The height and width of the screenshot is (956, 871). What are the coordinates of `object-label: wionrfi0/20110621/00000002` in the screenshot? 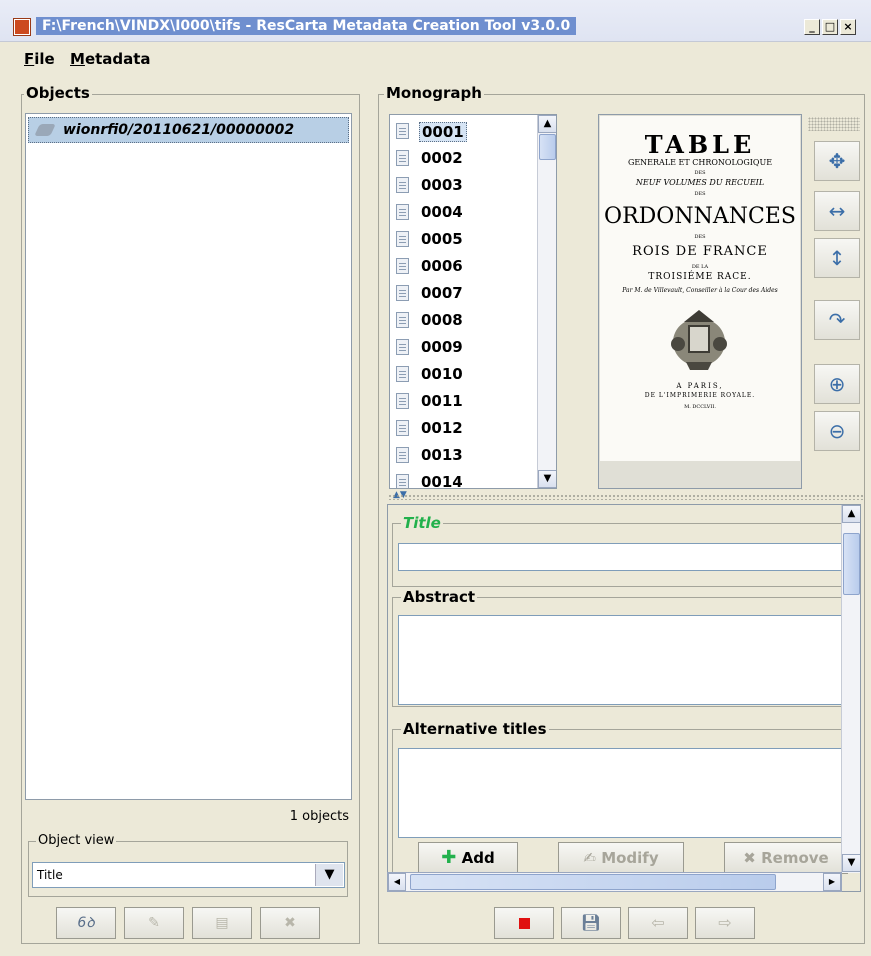 It's located at (179, 130).